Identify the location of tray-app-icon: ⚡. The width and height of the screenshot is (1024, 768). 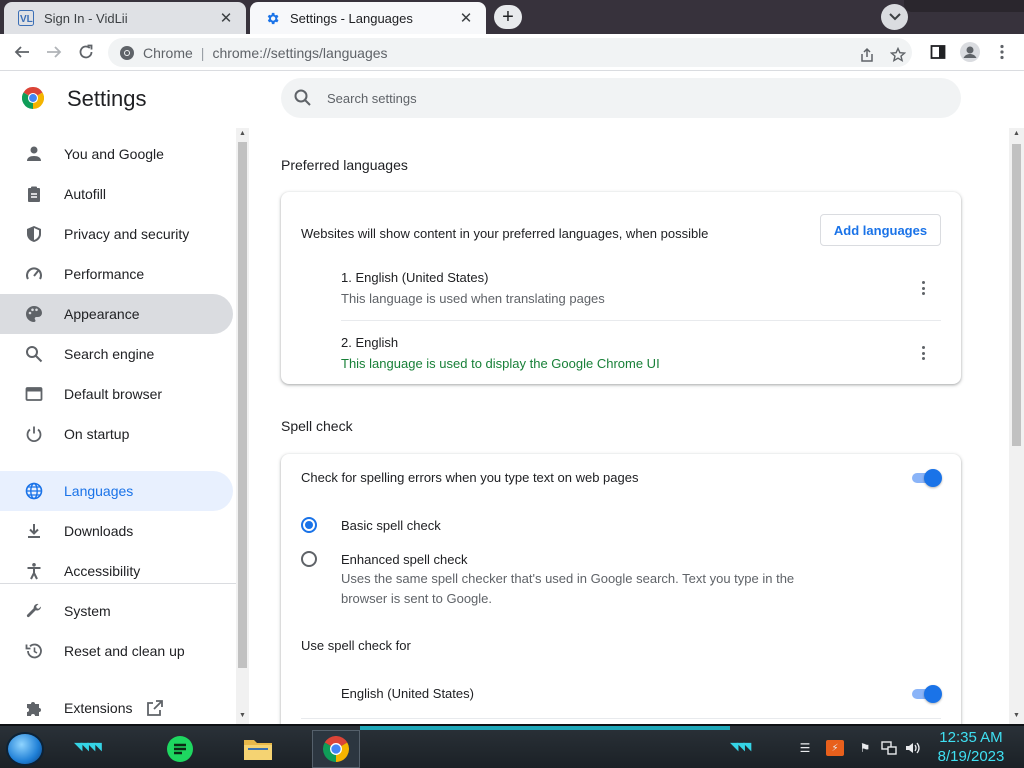
(835, 748).